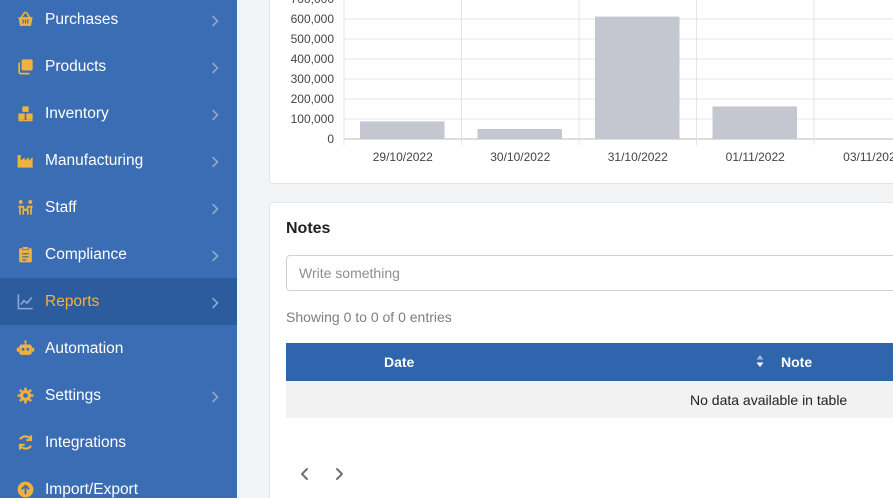  I want to click on basket-icon, so click(25, 20).